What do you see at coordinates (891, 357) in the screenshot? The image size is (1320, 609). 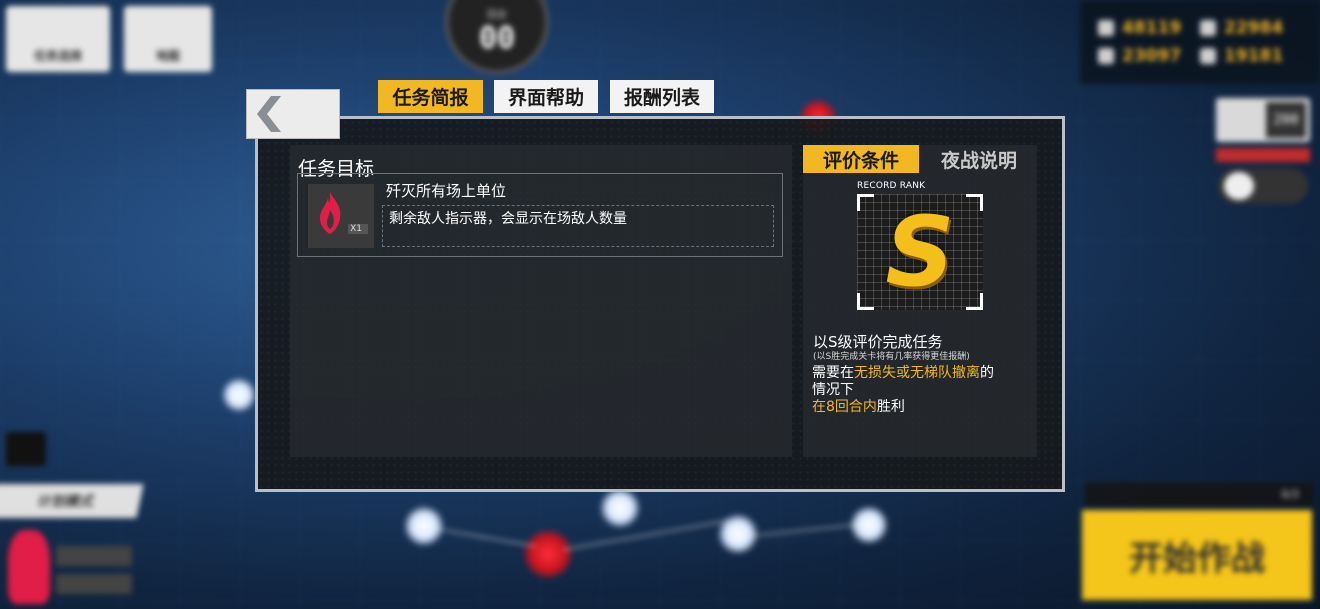 I see `rank-condition-note: (以S胜完成关卡将有几率获得更佳报酬)` at bounding box center [891, 357].